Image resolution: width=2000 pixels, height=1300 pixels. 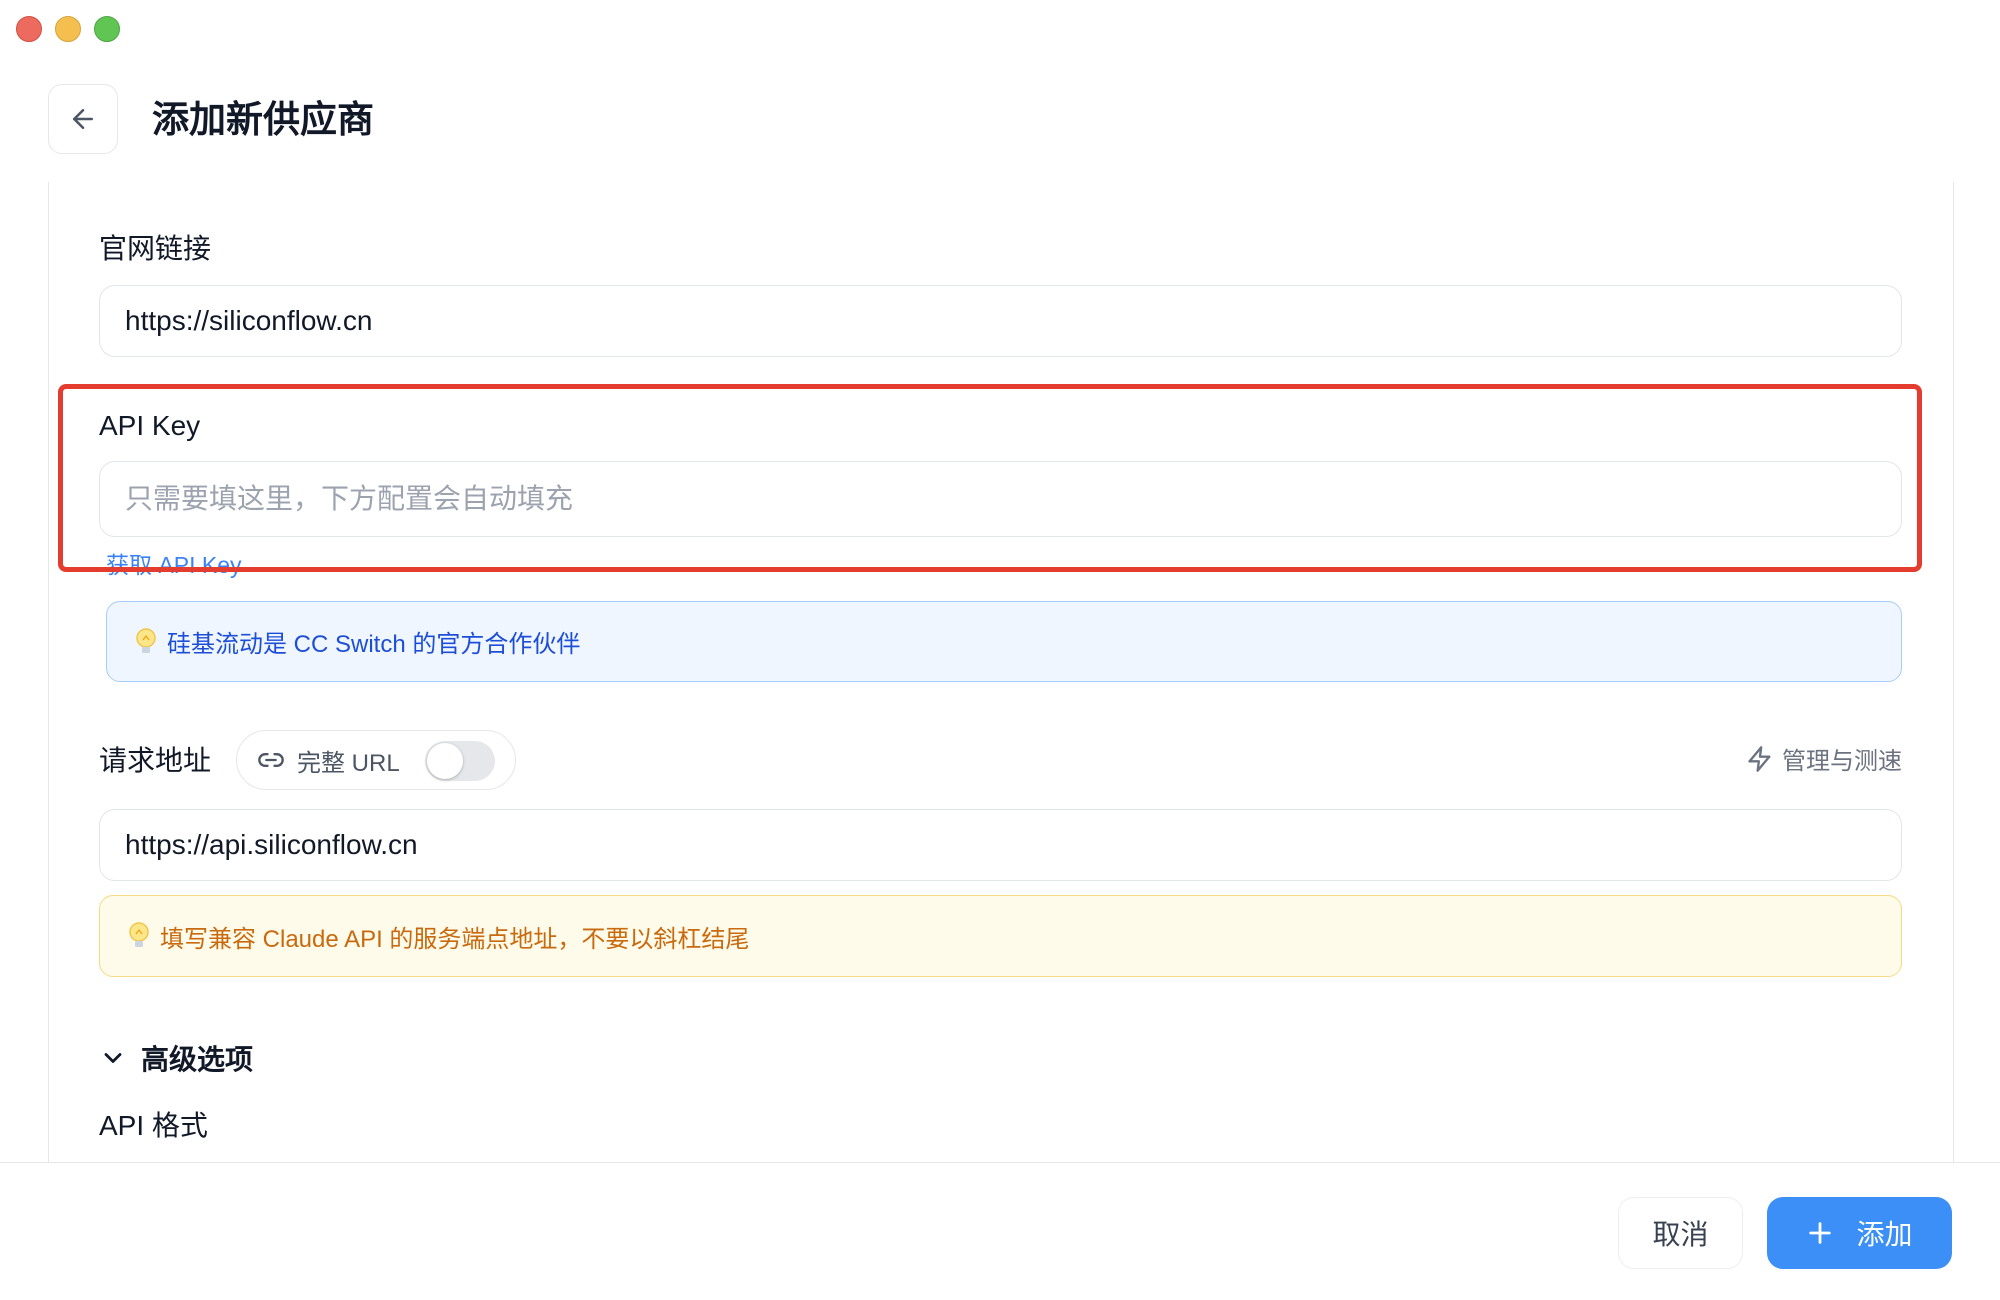 I want to click on add-button-label: 添加, so click(x=1884, y=1234).